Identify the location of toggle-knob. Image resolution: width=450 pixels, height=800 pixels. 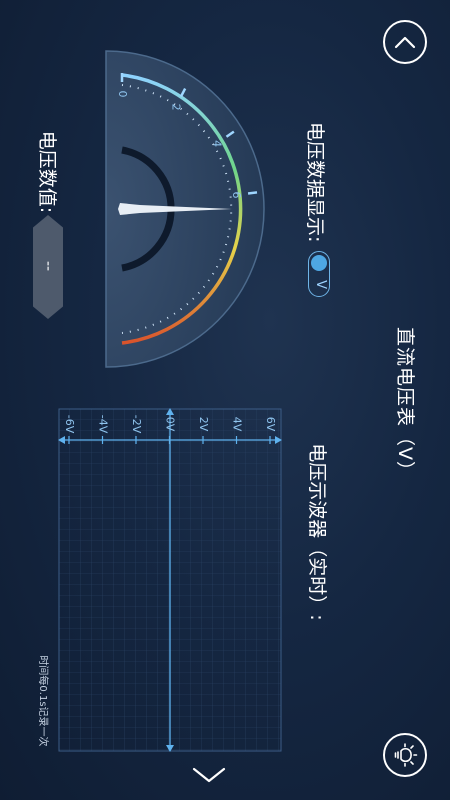
(319, 263).